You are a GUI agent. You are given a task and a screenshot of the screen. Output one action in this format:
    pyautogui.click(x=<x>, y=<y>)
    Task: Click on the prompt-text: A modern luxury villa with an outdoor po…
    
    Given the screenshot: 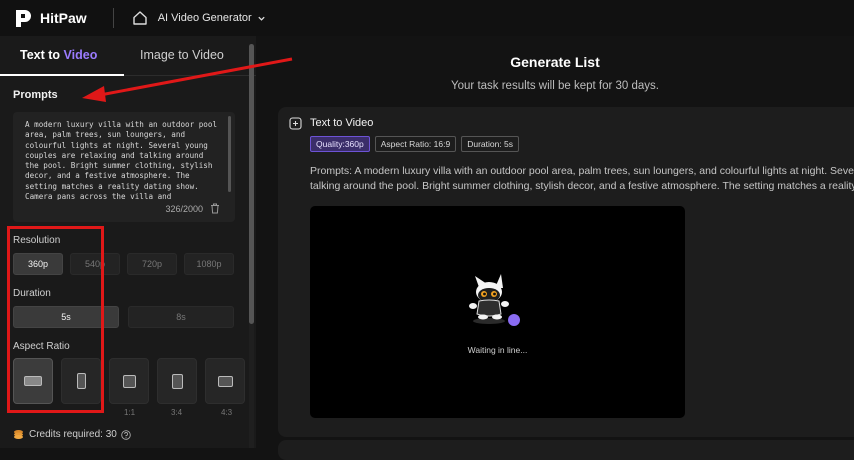 What is the action you would take?
    pyautogui.click(x=123, y=160)
    